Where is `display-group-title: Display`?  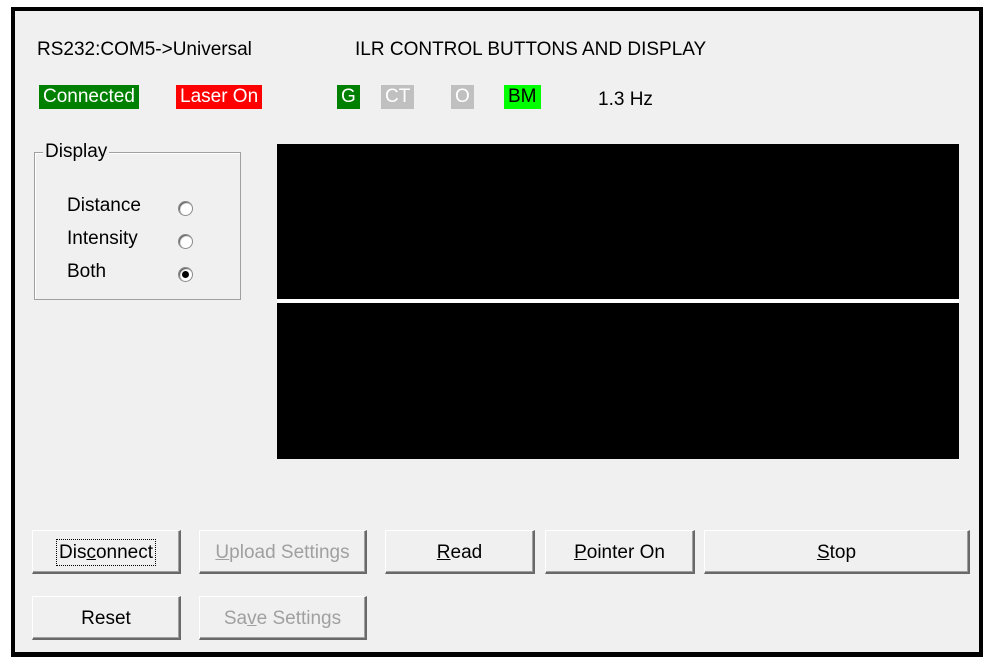 display-group-title: Display is located at coordinates (76, 152).